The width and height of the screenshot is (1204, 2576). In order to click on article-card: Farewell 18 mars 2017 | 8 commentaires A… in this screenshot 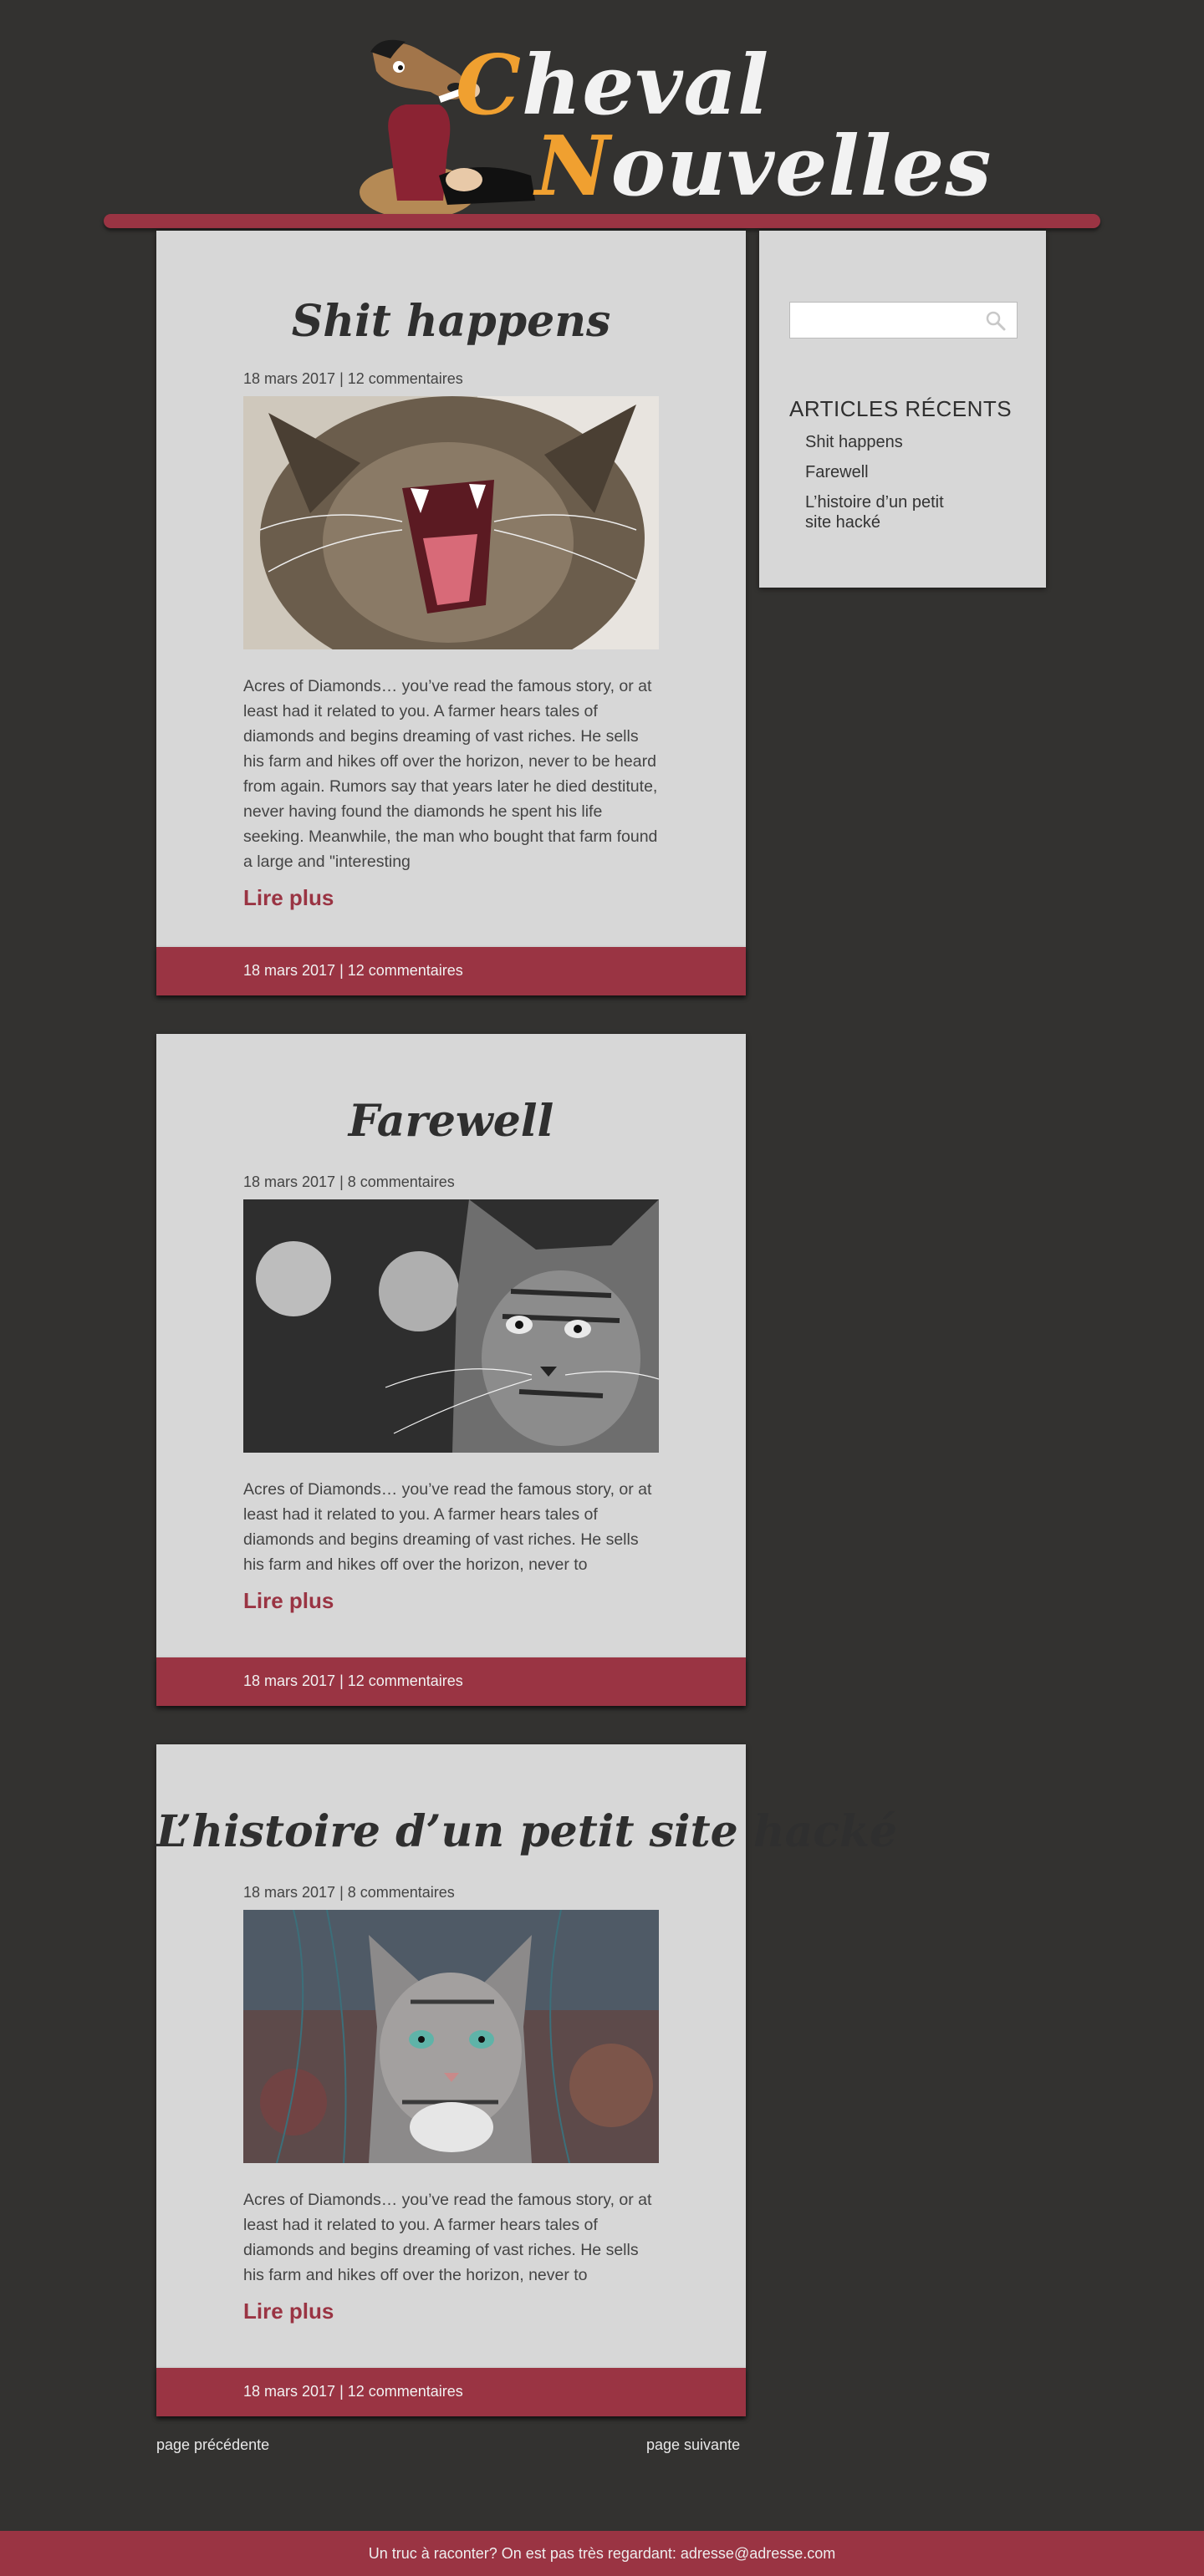, I will do `click(451, 1370)`.